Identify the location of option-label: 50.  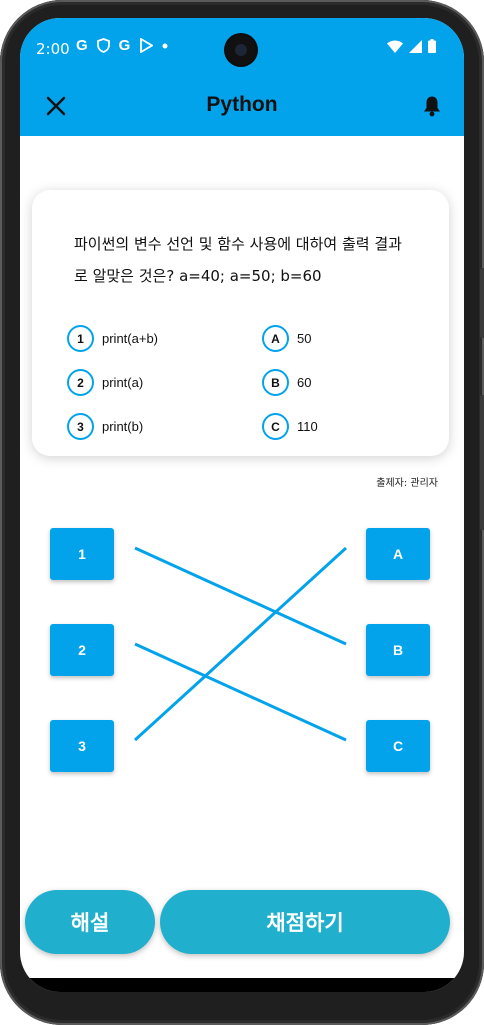
(304, 338).